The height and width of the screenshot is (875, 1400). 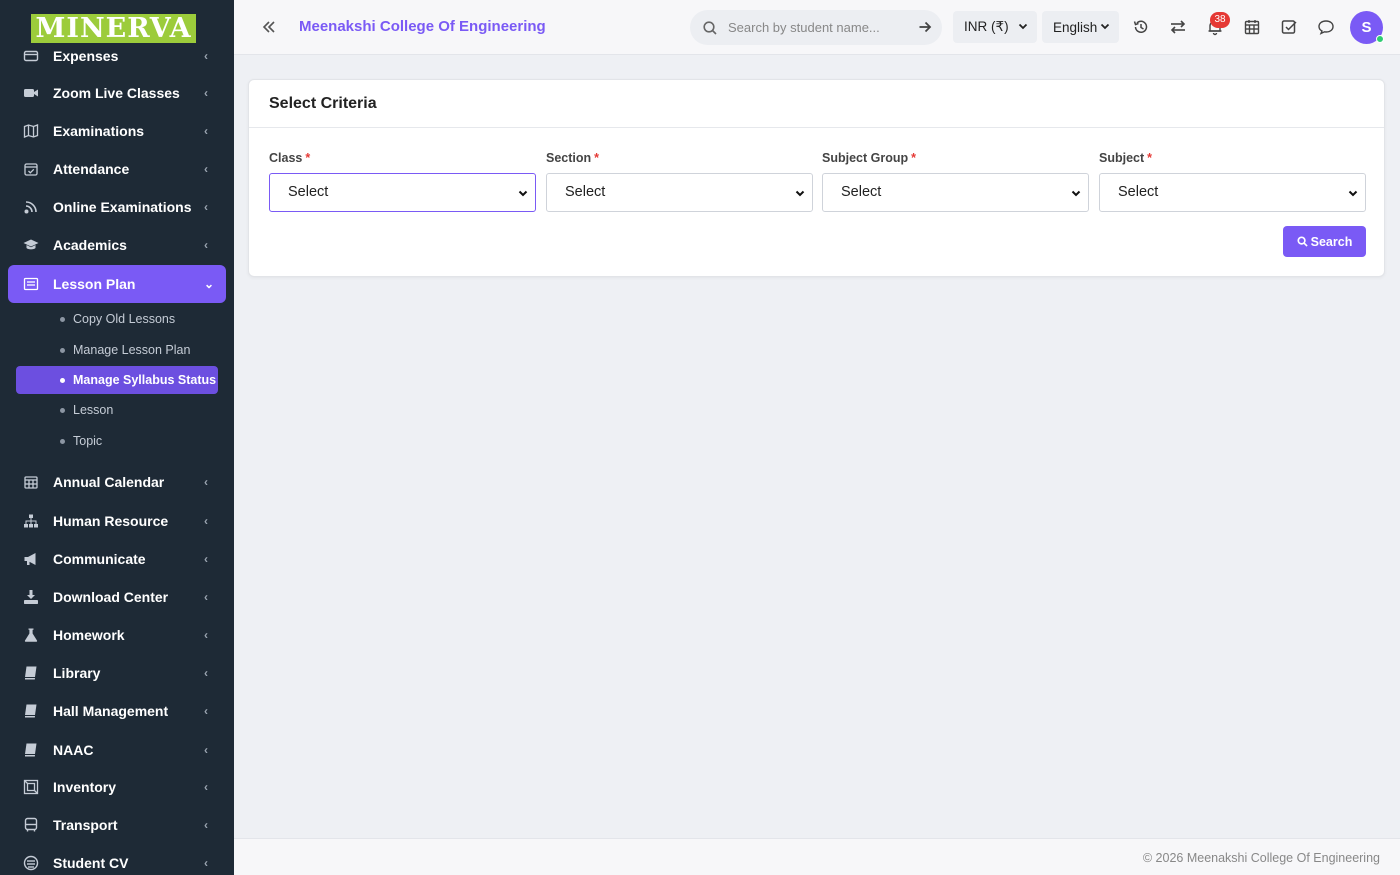 I want to click on check-square-icon, so click(x=1289, y=27).